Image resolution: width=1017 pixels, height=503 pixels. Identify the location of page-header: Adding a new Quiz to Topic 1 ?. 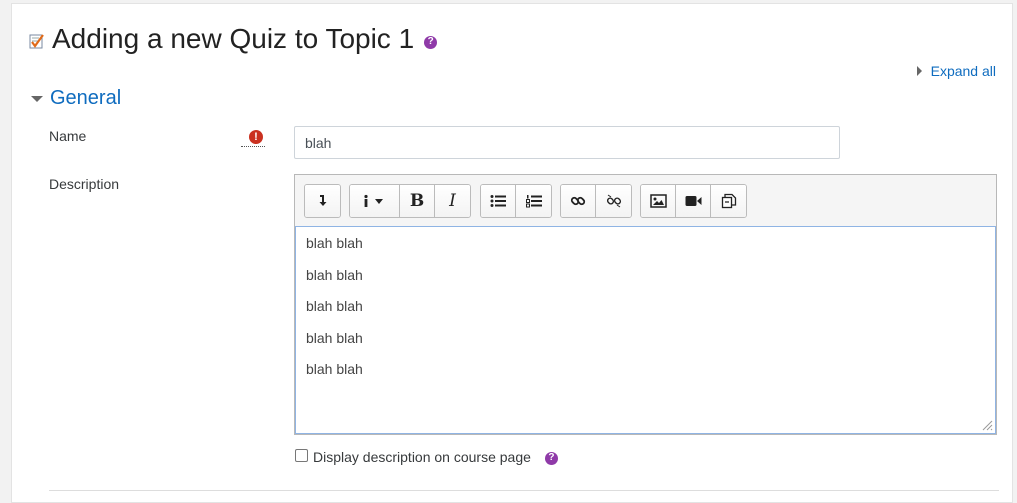
(233, 39).